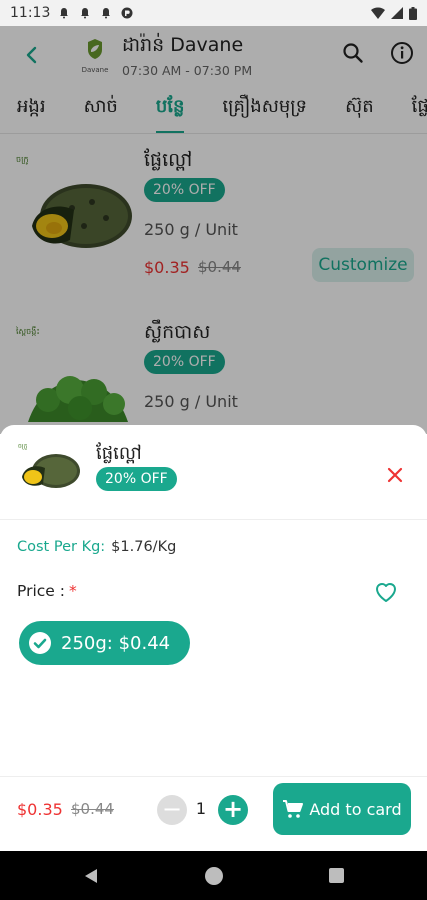  What do you see at coordinates (336, 875) in the screenshot?
I see `nav-recents-icon` at bounding box center [336, 875].